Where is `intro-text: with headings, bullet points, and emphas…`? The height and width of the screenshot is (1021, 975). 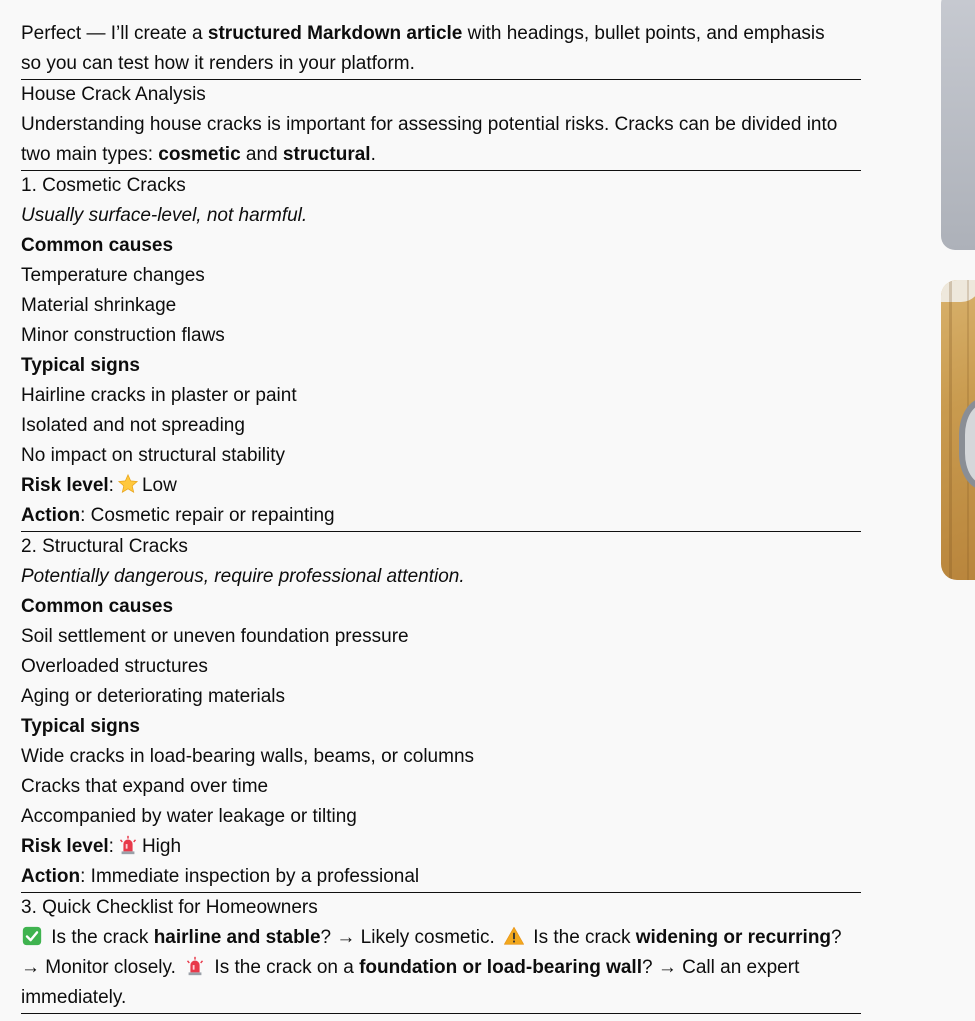
intro-text: with headings, bullet points, and emphas… is located at coordinates (643, 33).